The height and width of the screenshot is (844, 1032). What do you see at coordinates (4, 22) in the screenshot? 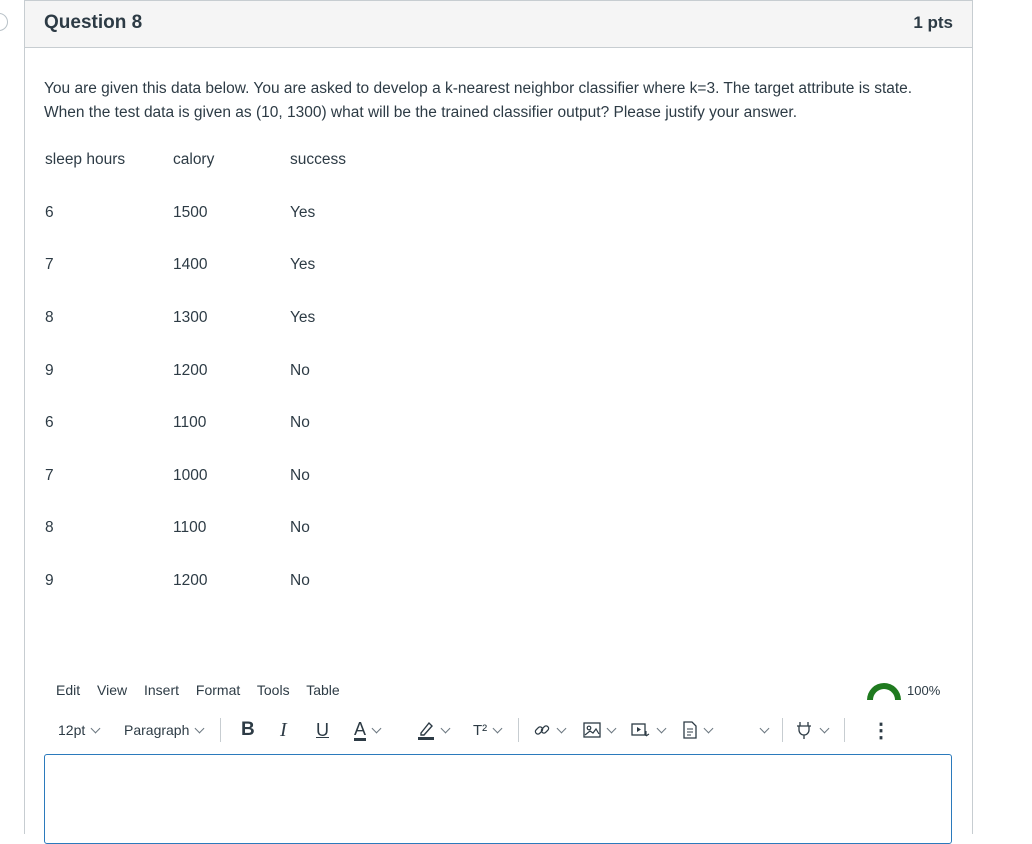
I see `flag-question-icon` at bounding box center [4, 22].